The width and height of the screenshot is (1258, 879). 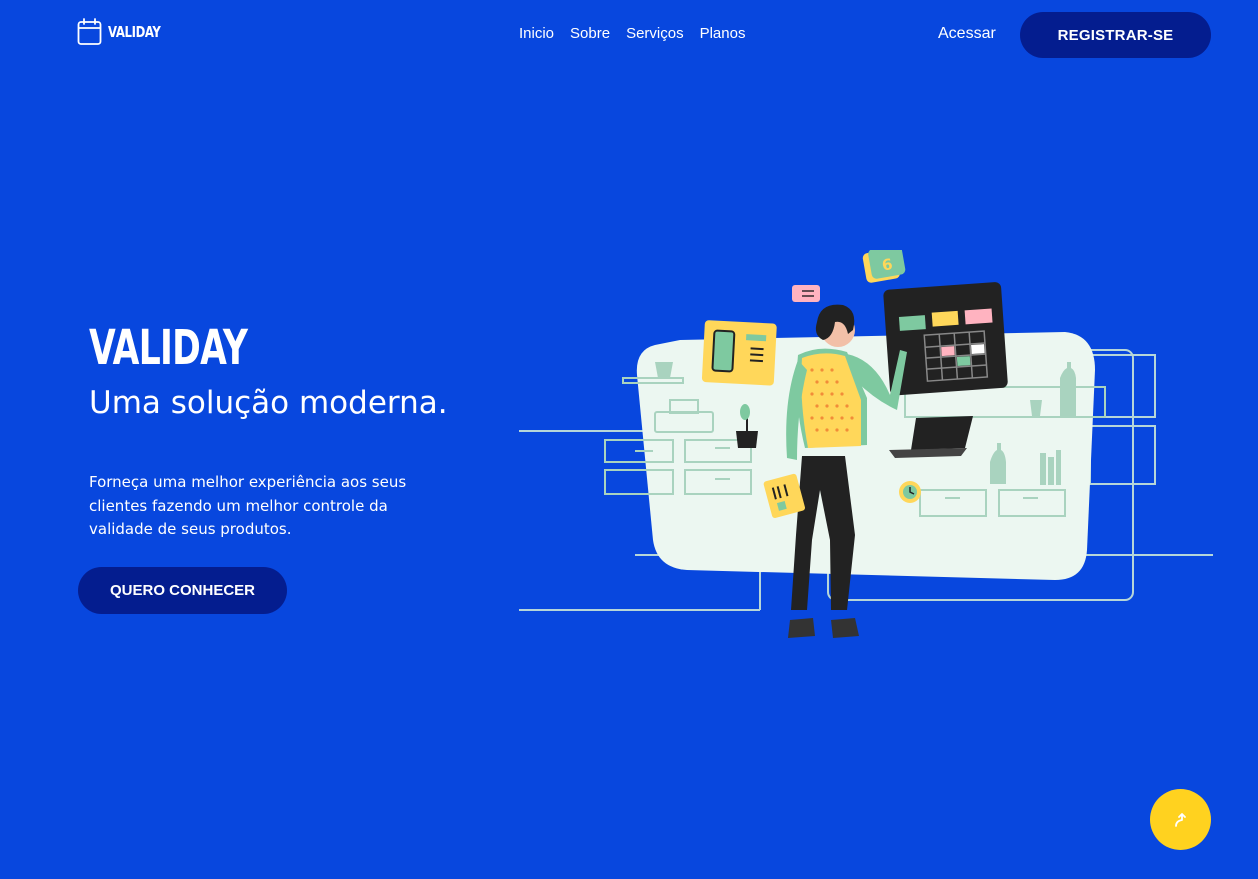 What do you see at coordinates (268, 403) in the screenshot?
I see `hero-subtitle: Uma solução moderna.` at bounding box center [268, 403].